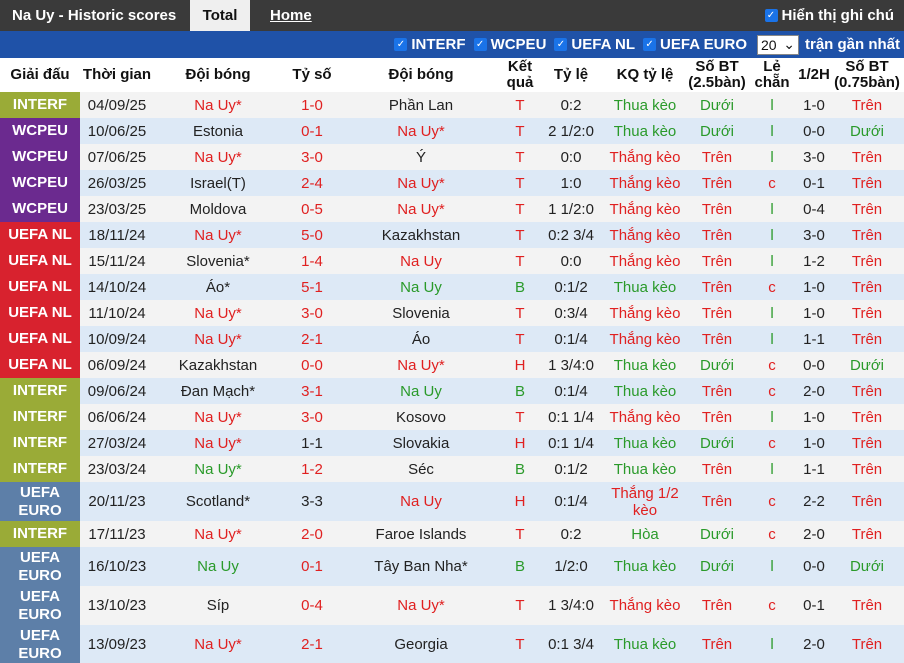 This screenshot has width=904, height=663. Describe the element at coordinates (571, 209) in the screenshot. I see `odds-cell: 1 1/2:0` at that location.